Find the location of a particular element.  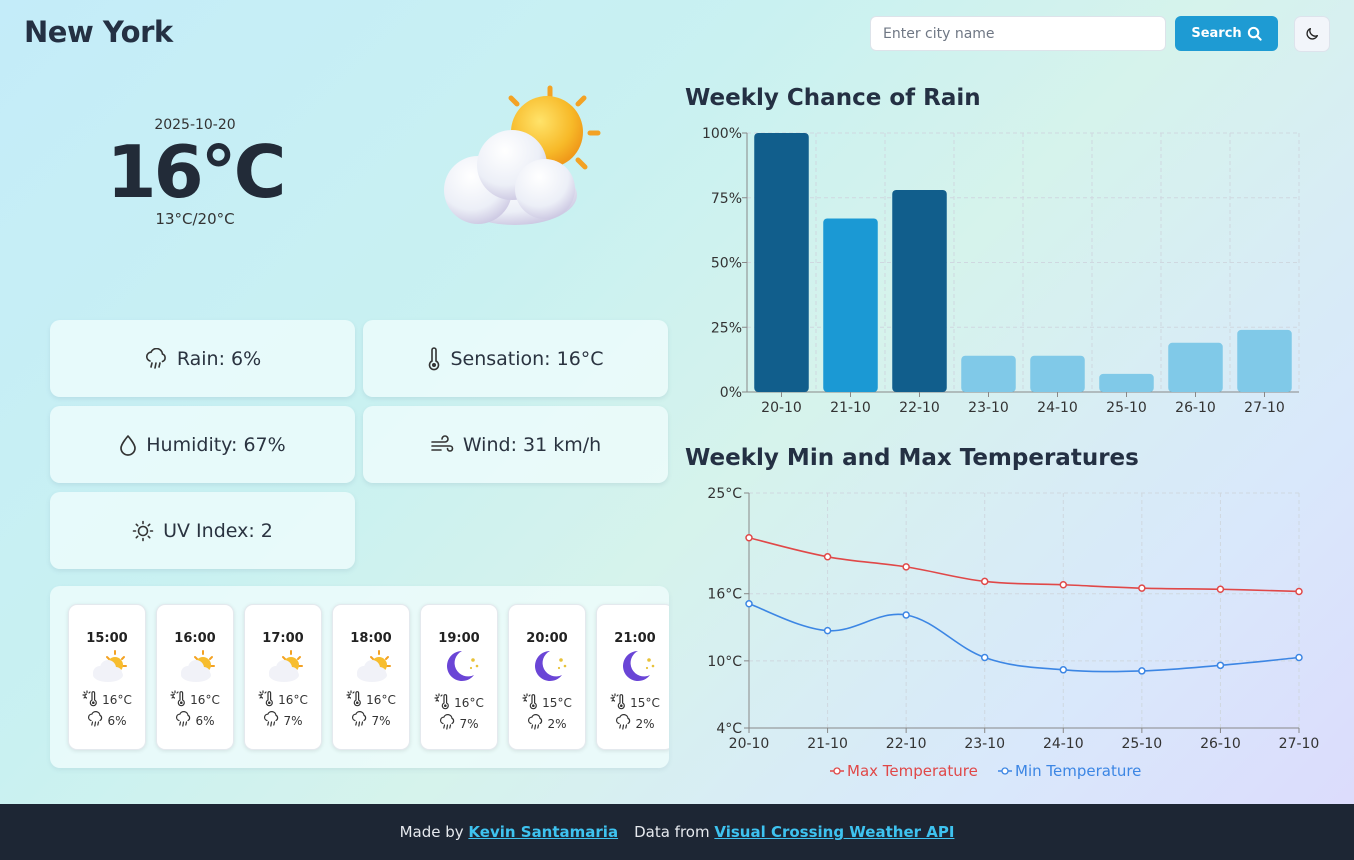

city-title: New York is located at coordinates (98, 32).